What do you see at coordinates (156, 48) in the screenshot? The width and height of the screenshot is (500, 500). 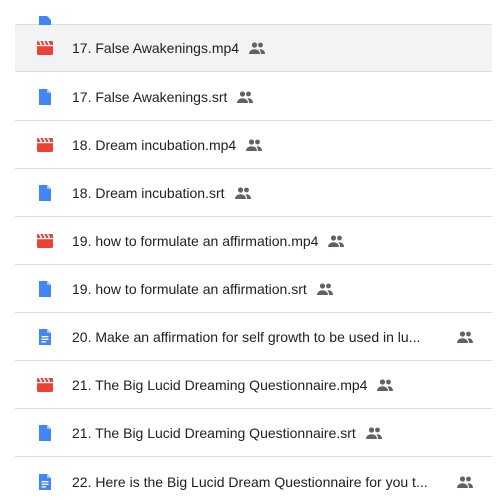 I see `file-name: 17. False Awakenings.mp4` at bounding box center [156, 48].